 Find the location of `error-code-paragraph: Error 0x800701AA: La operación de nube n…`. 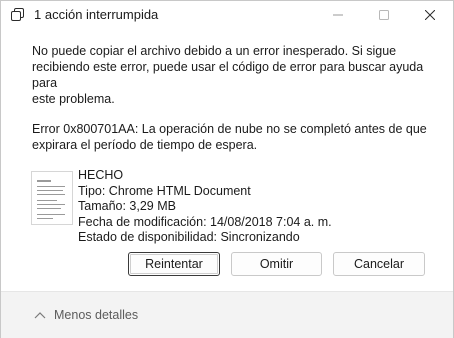

error-code-paragraph: Error 0x800701AA: La operación de nube n… is located at coordinates (233, 137).